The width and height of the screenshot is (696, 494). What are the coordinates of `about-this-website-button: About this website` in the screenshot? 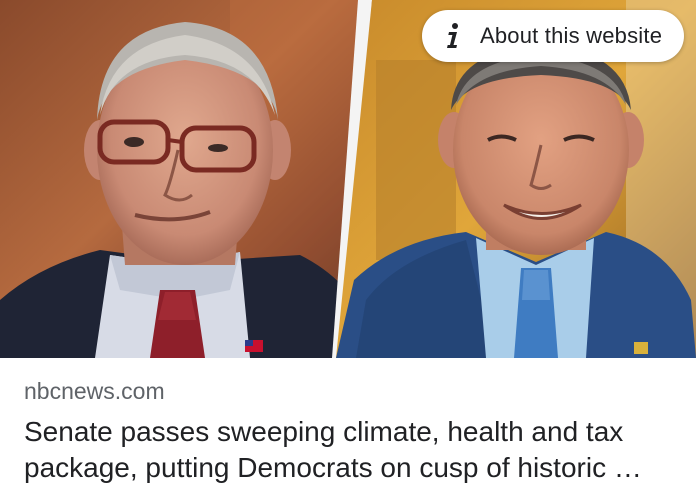 It's located at (553, 36).